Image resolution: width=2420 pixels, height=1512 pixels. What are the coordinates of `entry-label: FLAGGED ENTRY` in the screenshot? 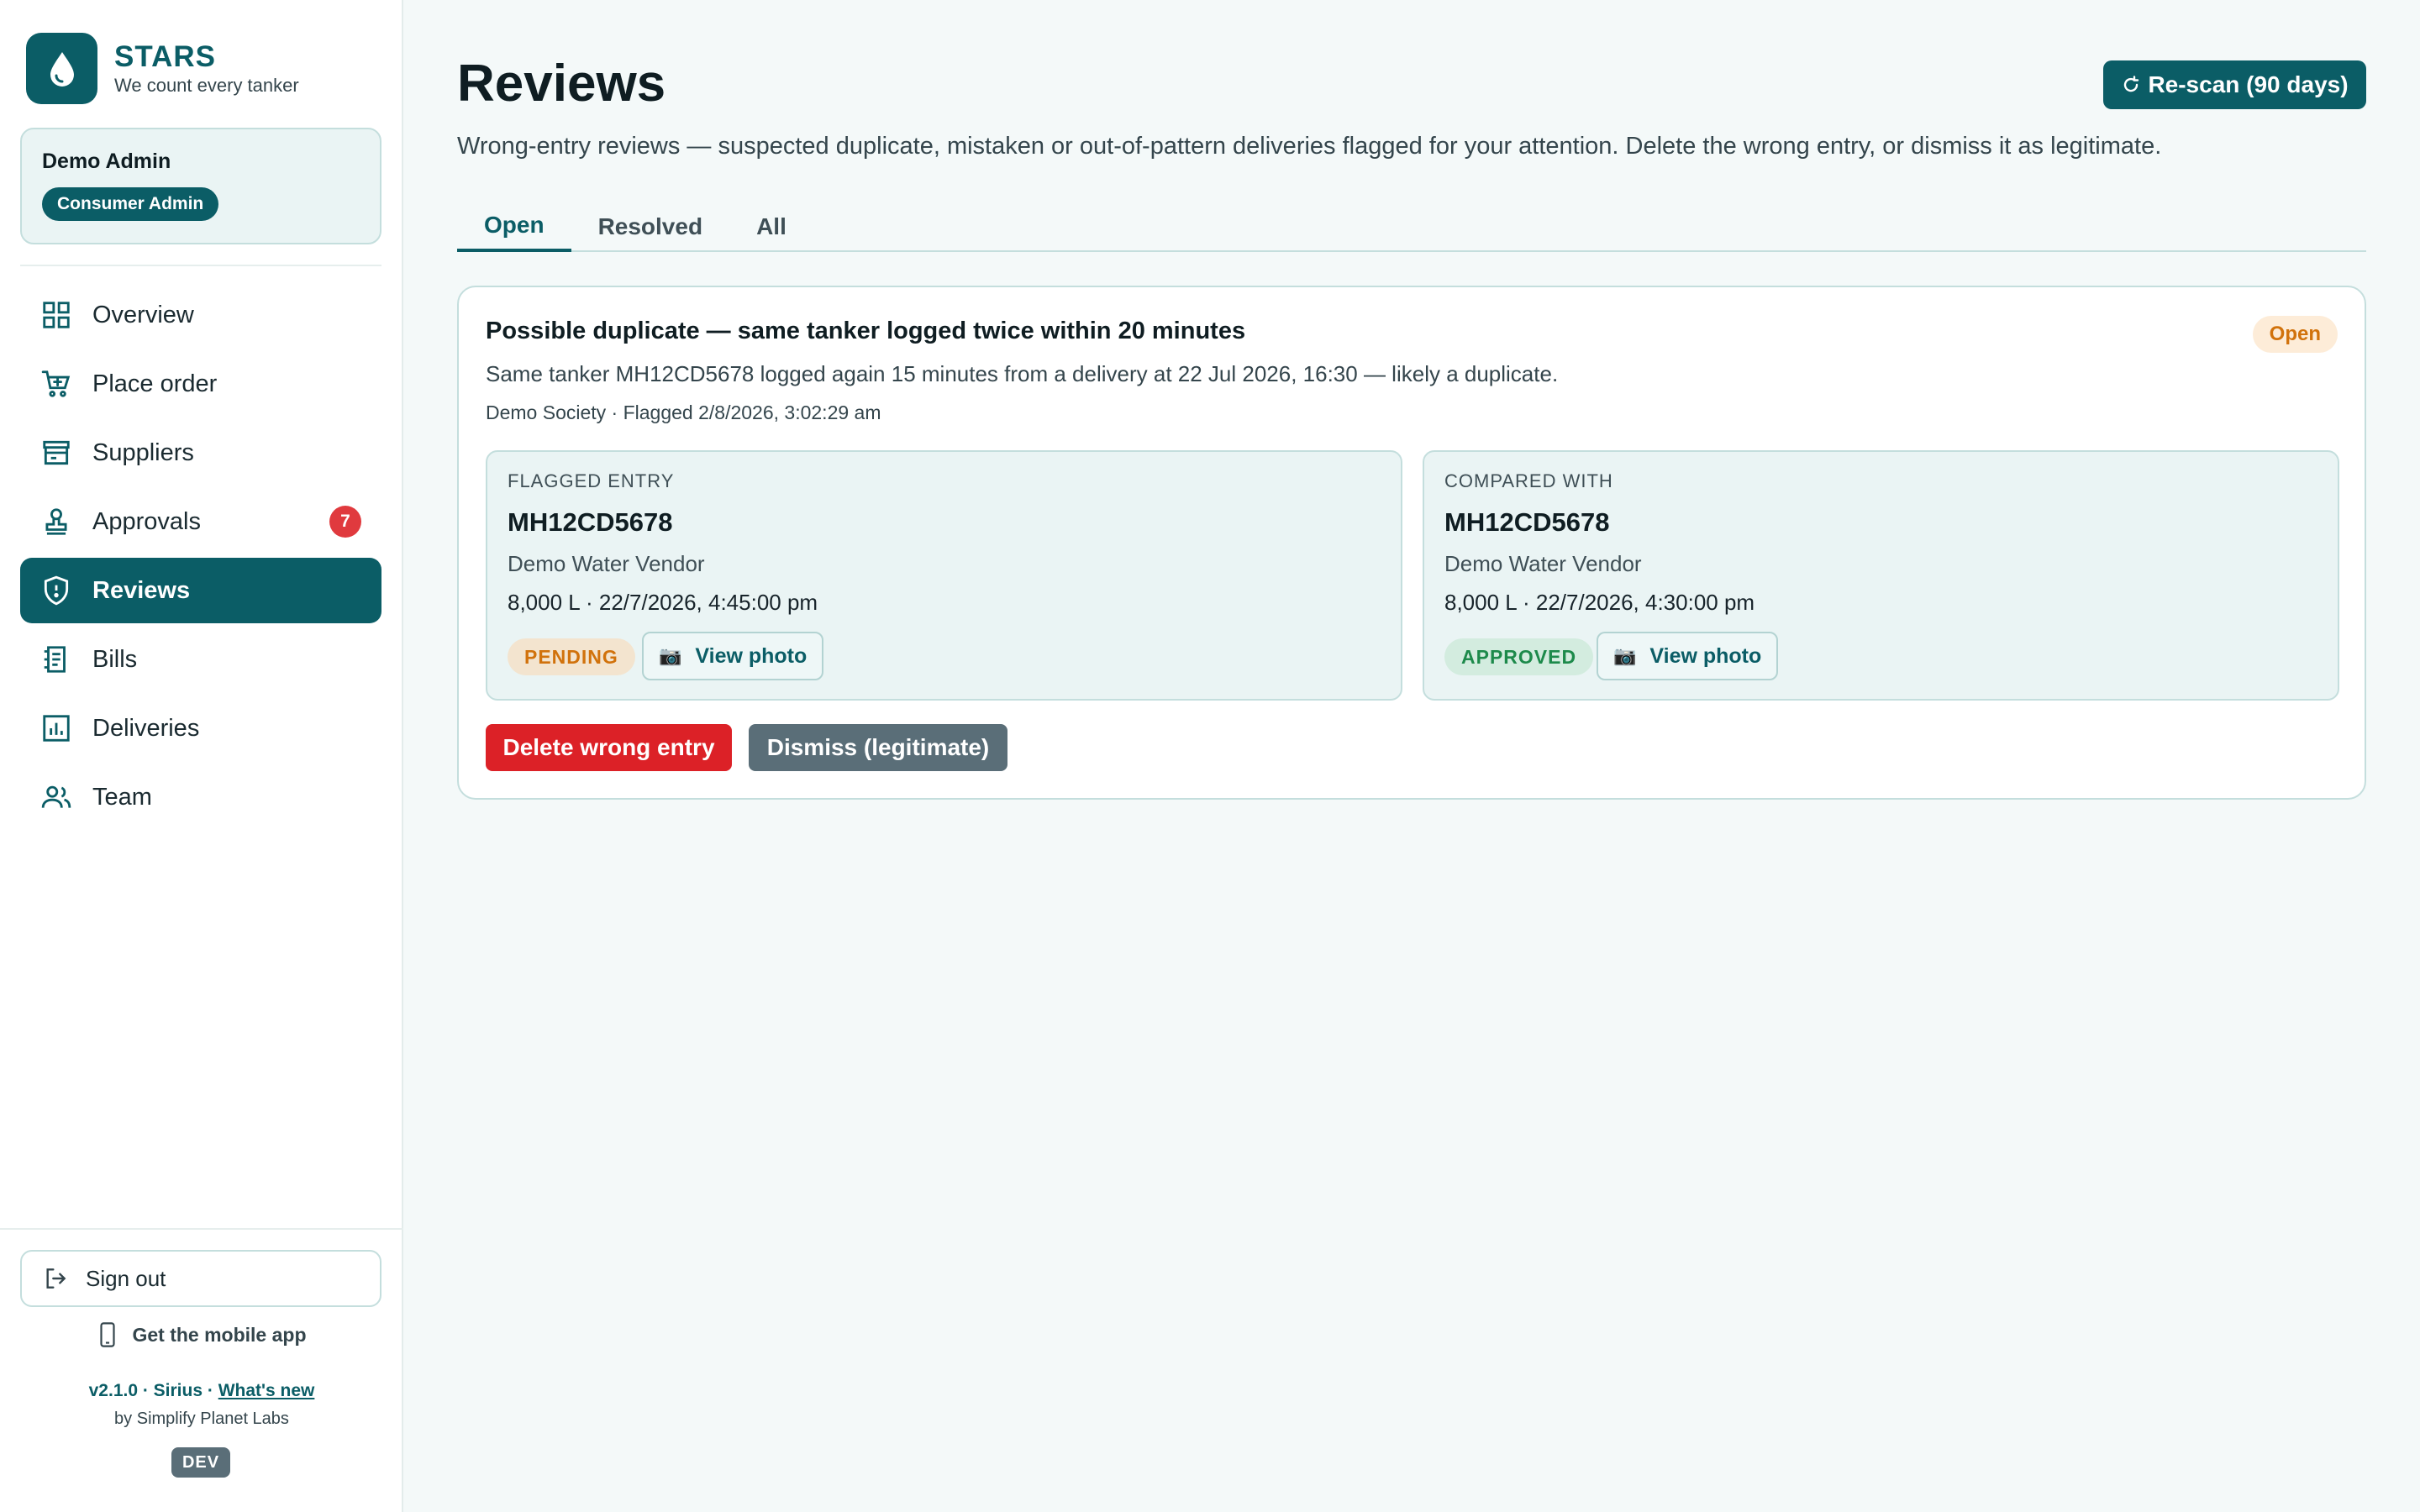 It's located at (591, 480).